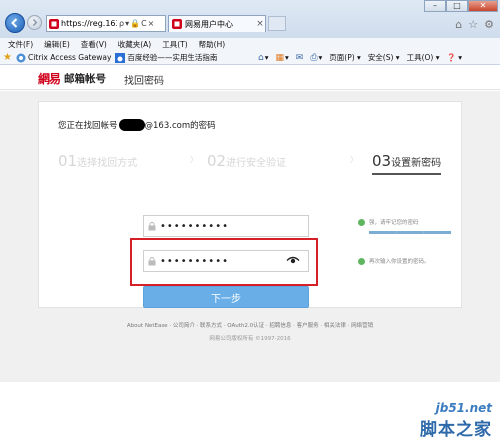 This screenshot has height=442, width=500. What do you see at coordinates (458, 24) in the screenshot?
I see `home-icon: ⌂` at bounding box center [458, 24].